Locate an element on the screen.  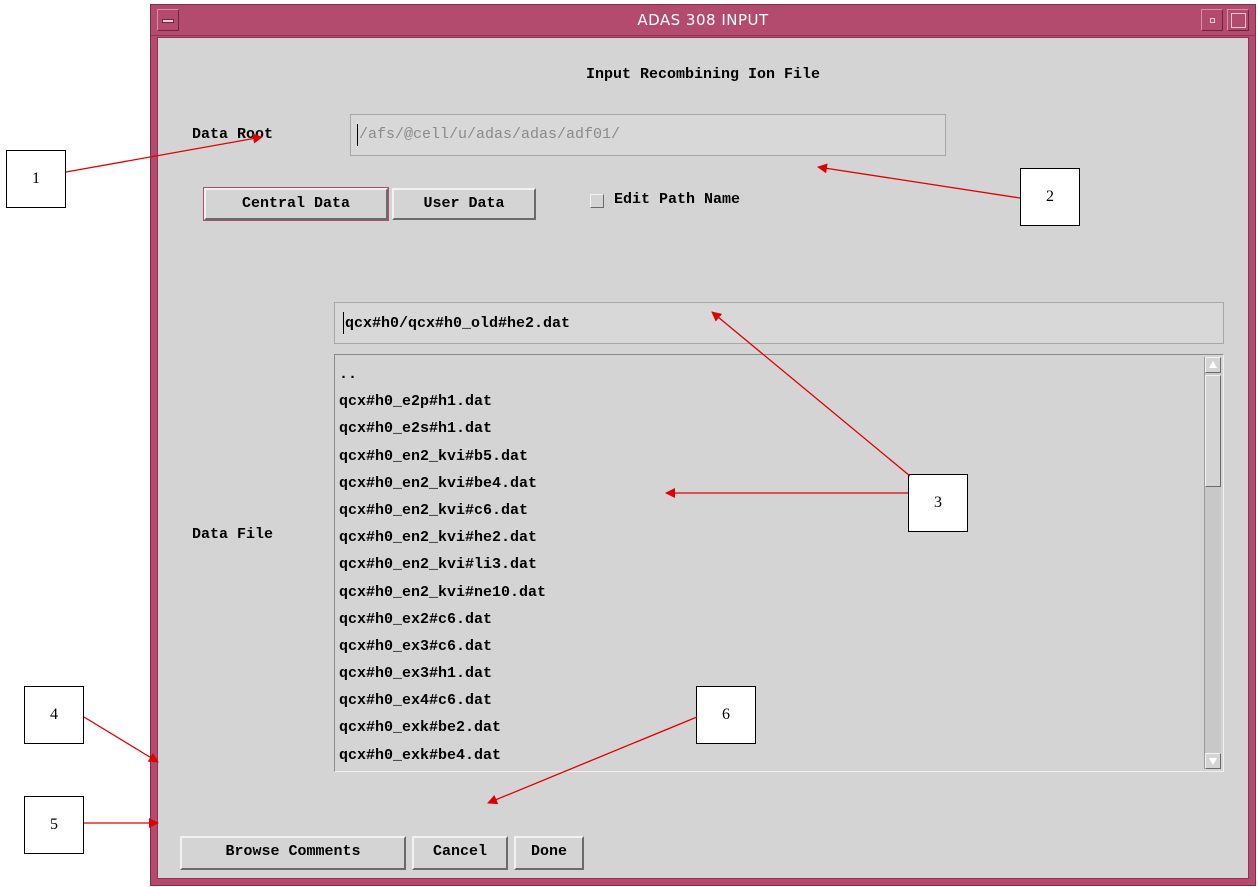
scroll-up-arrow-icon is located at coordinates (1213, 365).